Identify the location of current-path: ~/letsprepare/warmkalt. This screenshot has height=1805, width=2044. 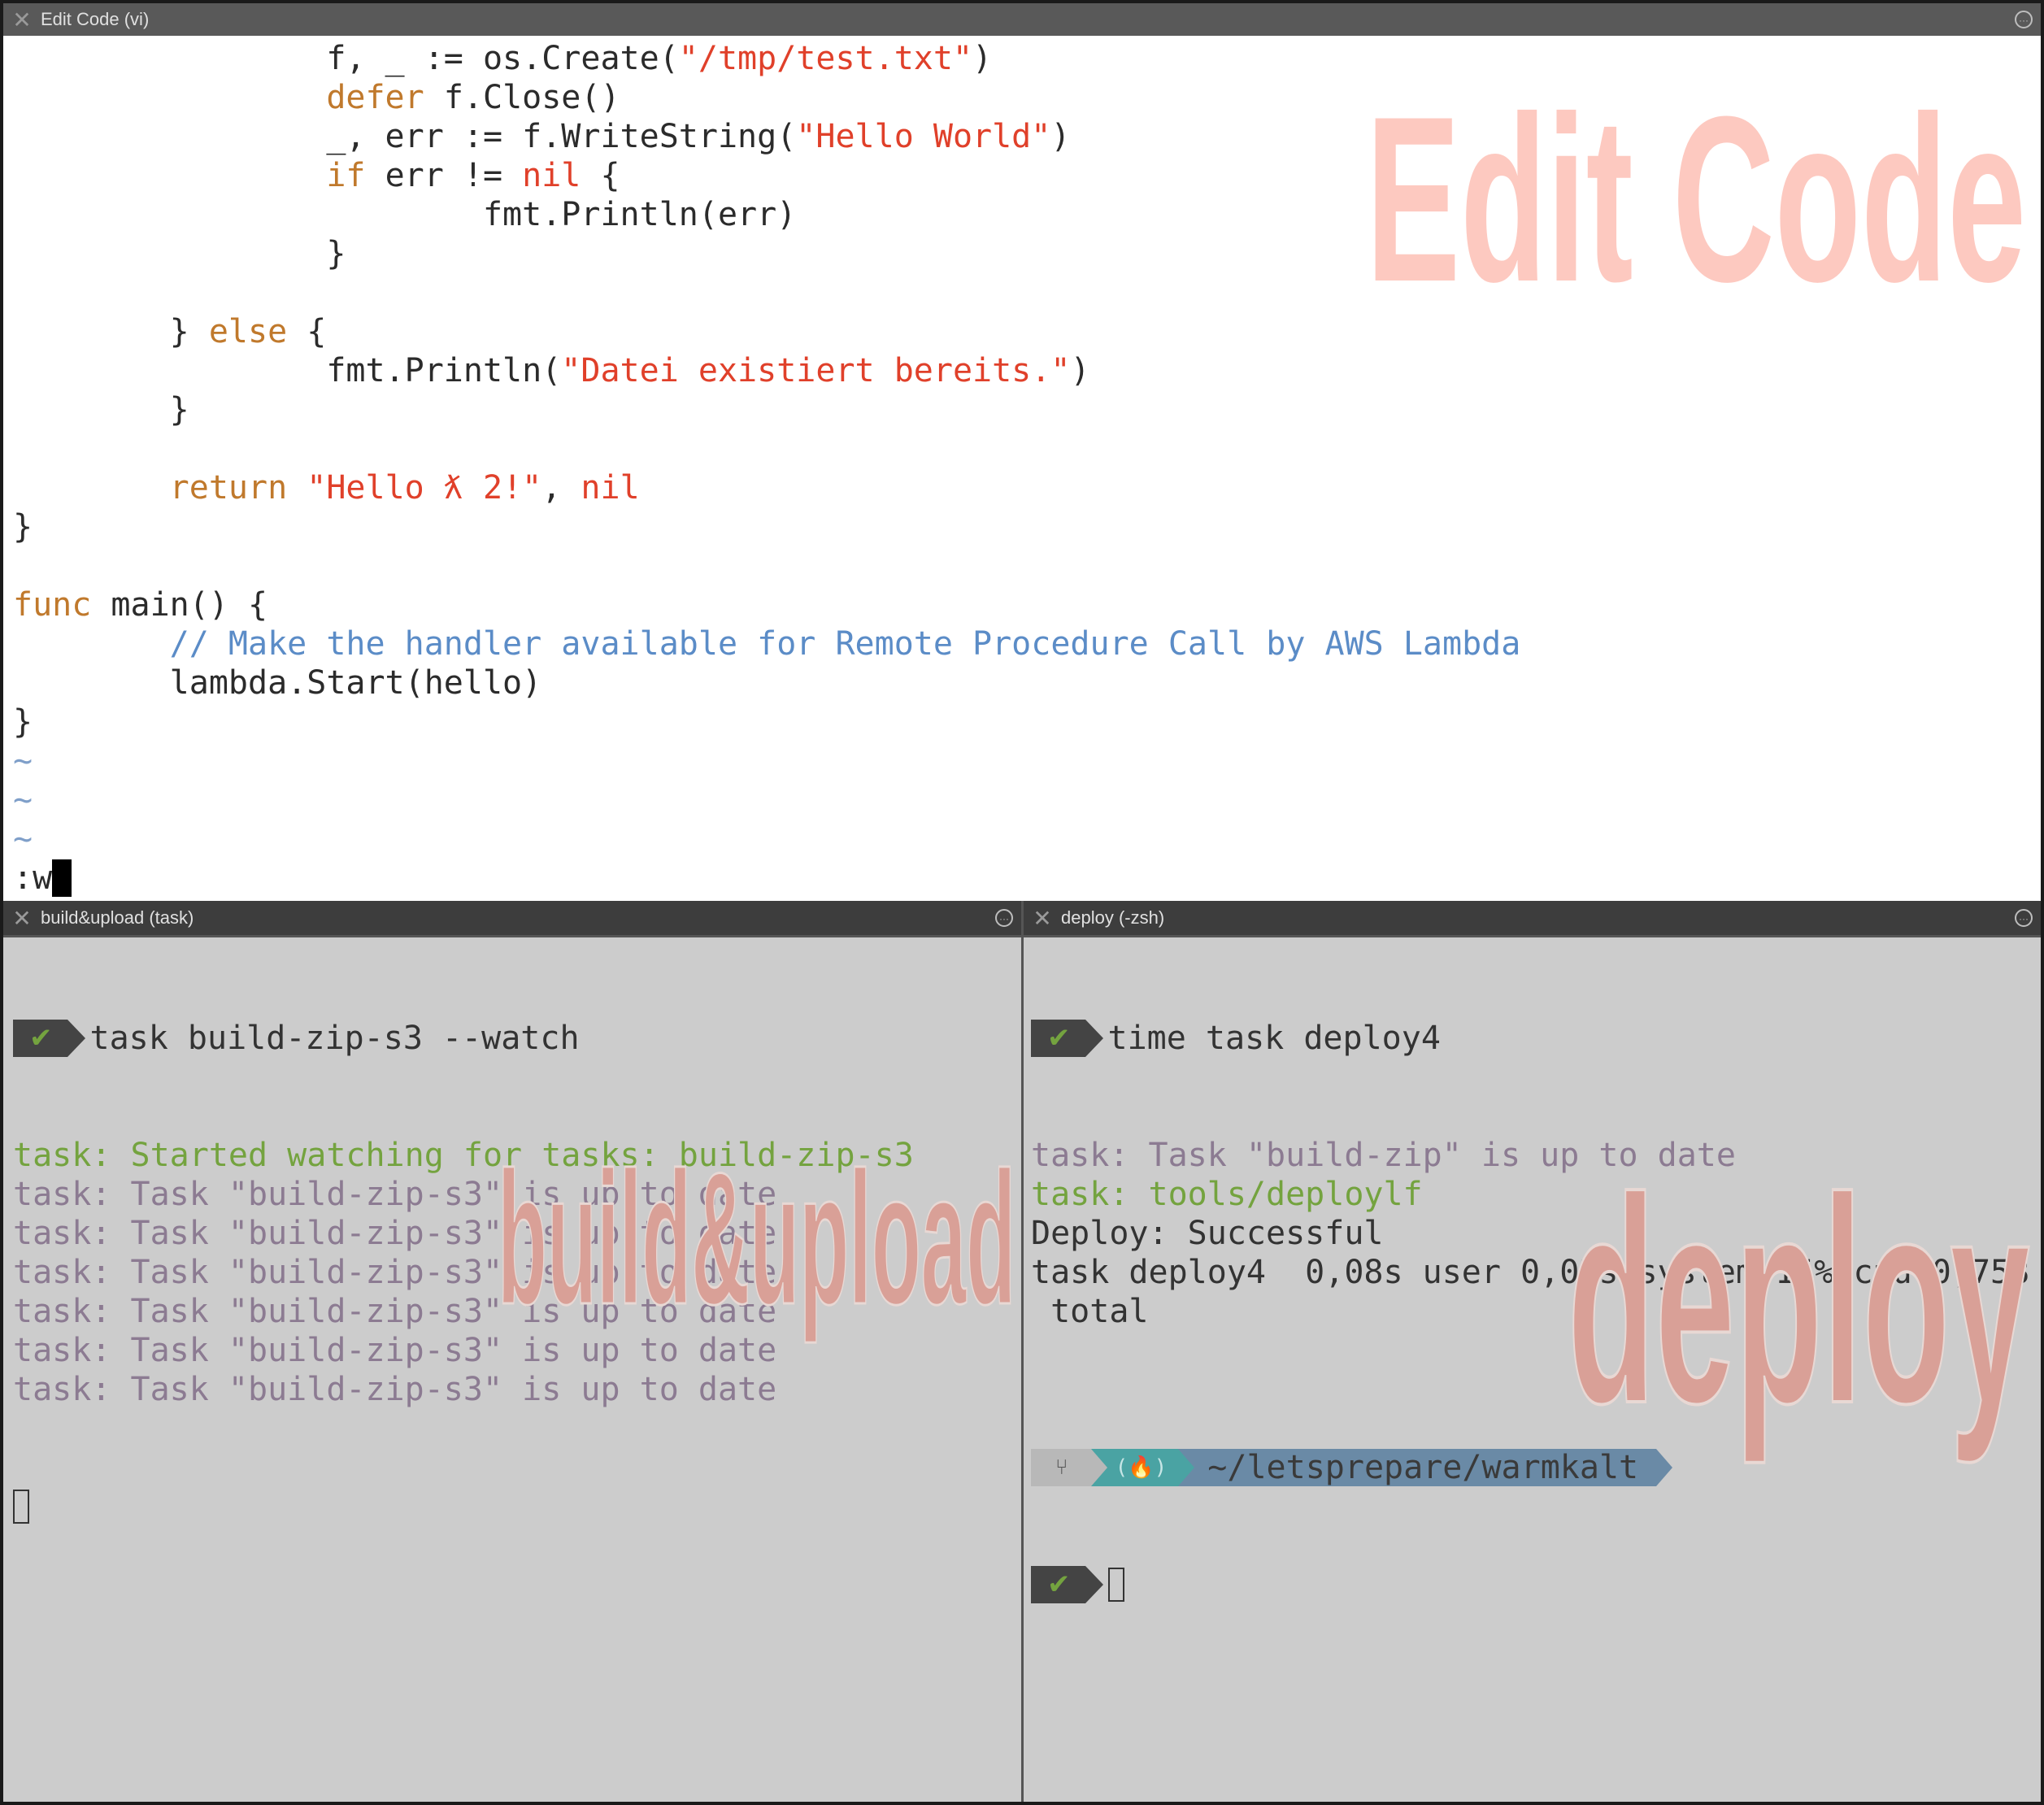
(1425, 1468).